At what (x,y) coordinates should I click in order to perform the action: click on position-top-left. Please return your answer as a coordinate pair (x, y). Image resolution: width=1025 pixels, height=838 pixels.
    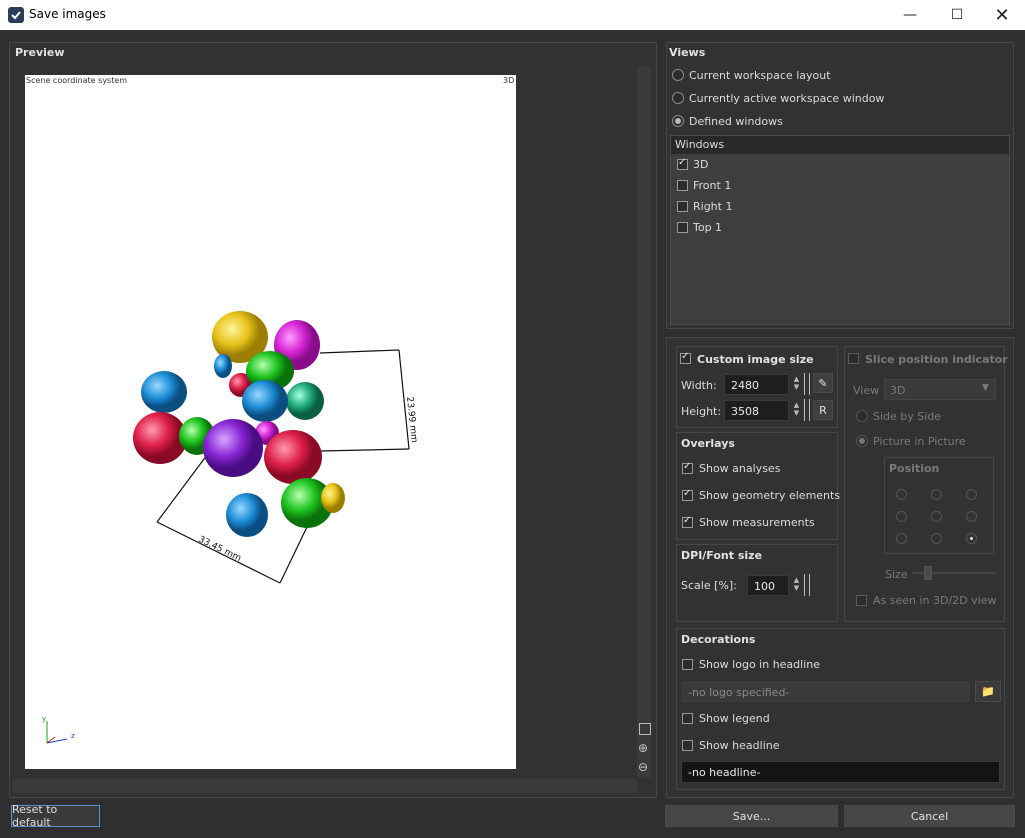
    Looking at the image, I should click on (901, 494).